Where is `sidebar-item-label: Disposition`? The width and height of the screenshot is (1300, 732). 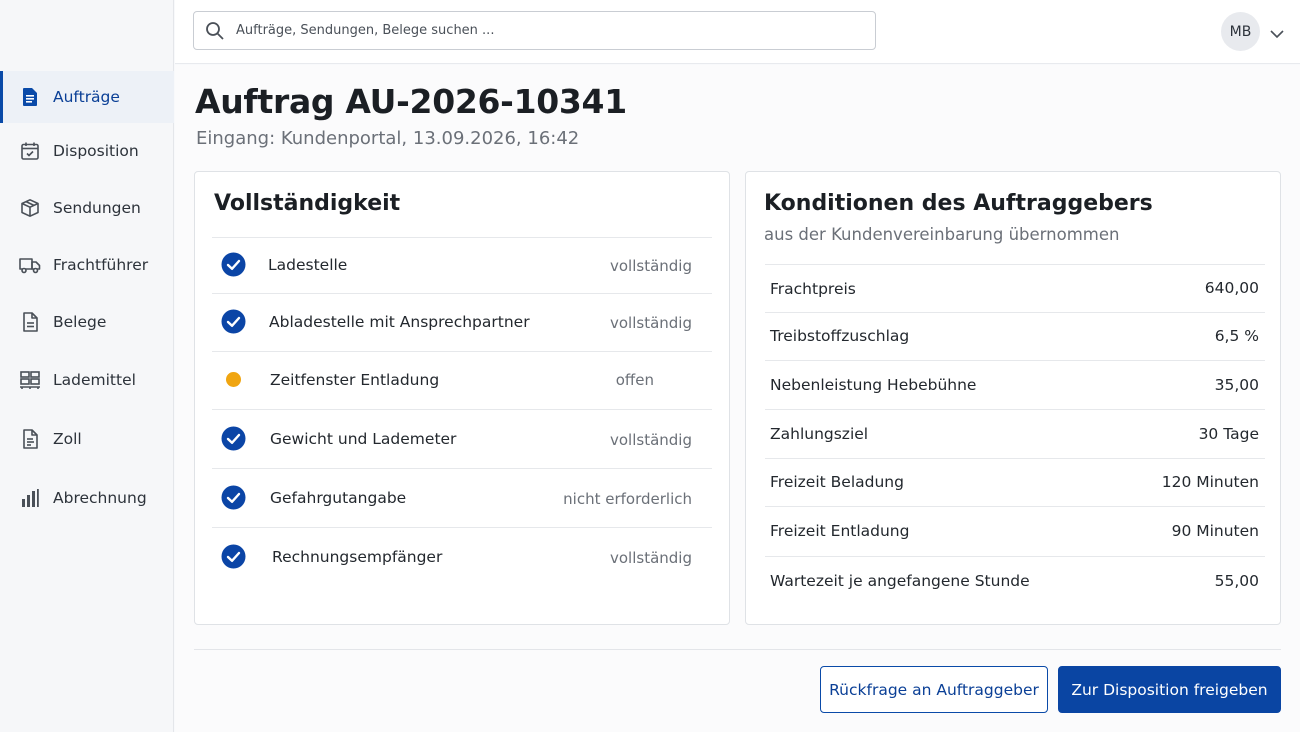
sidebar-item-label: Disposition is located at coordinates (96, 151).